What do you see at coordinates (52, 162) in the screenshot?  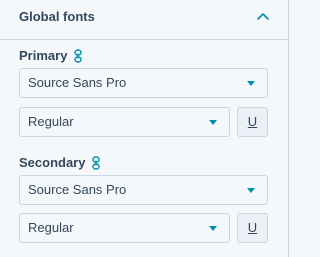 I see `secondary-label: Secondary` at bounding box center [52, 162].